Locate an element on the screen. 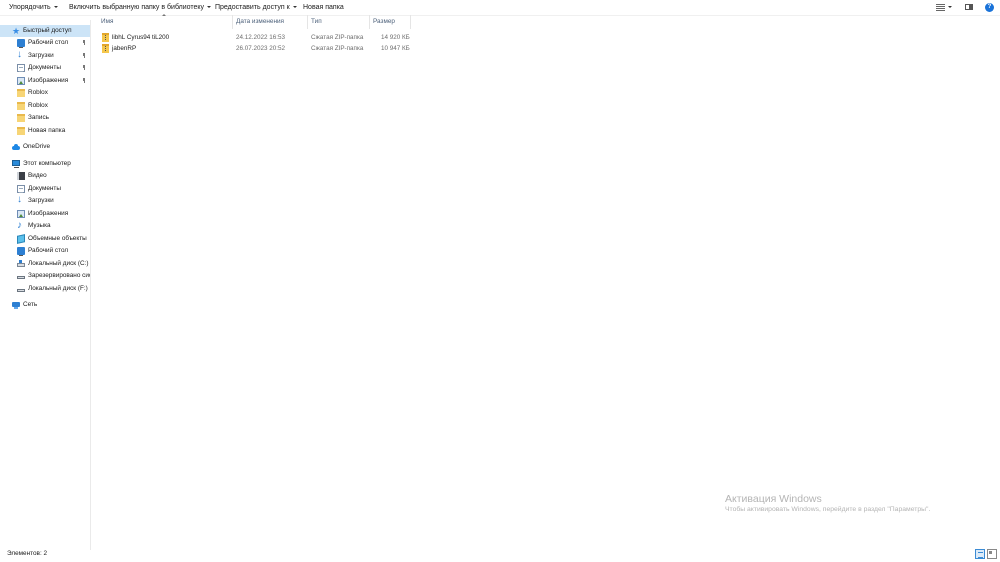 This screenshot has height=562, width=1000. nav-item-pc-desktop: Рабочий стол is located at coordinates (45, 251).